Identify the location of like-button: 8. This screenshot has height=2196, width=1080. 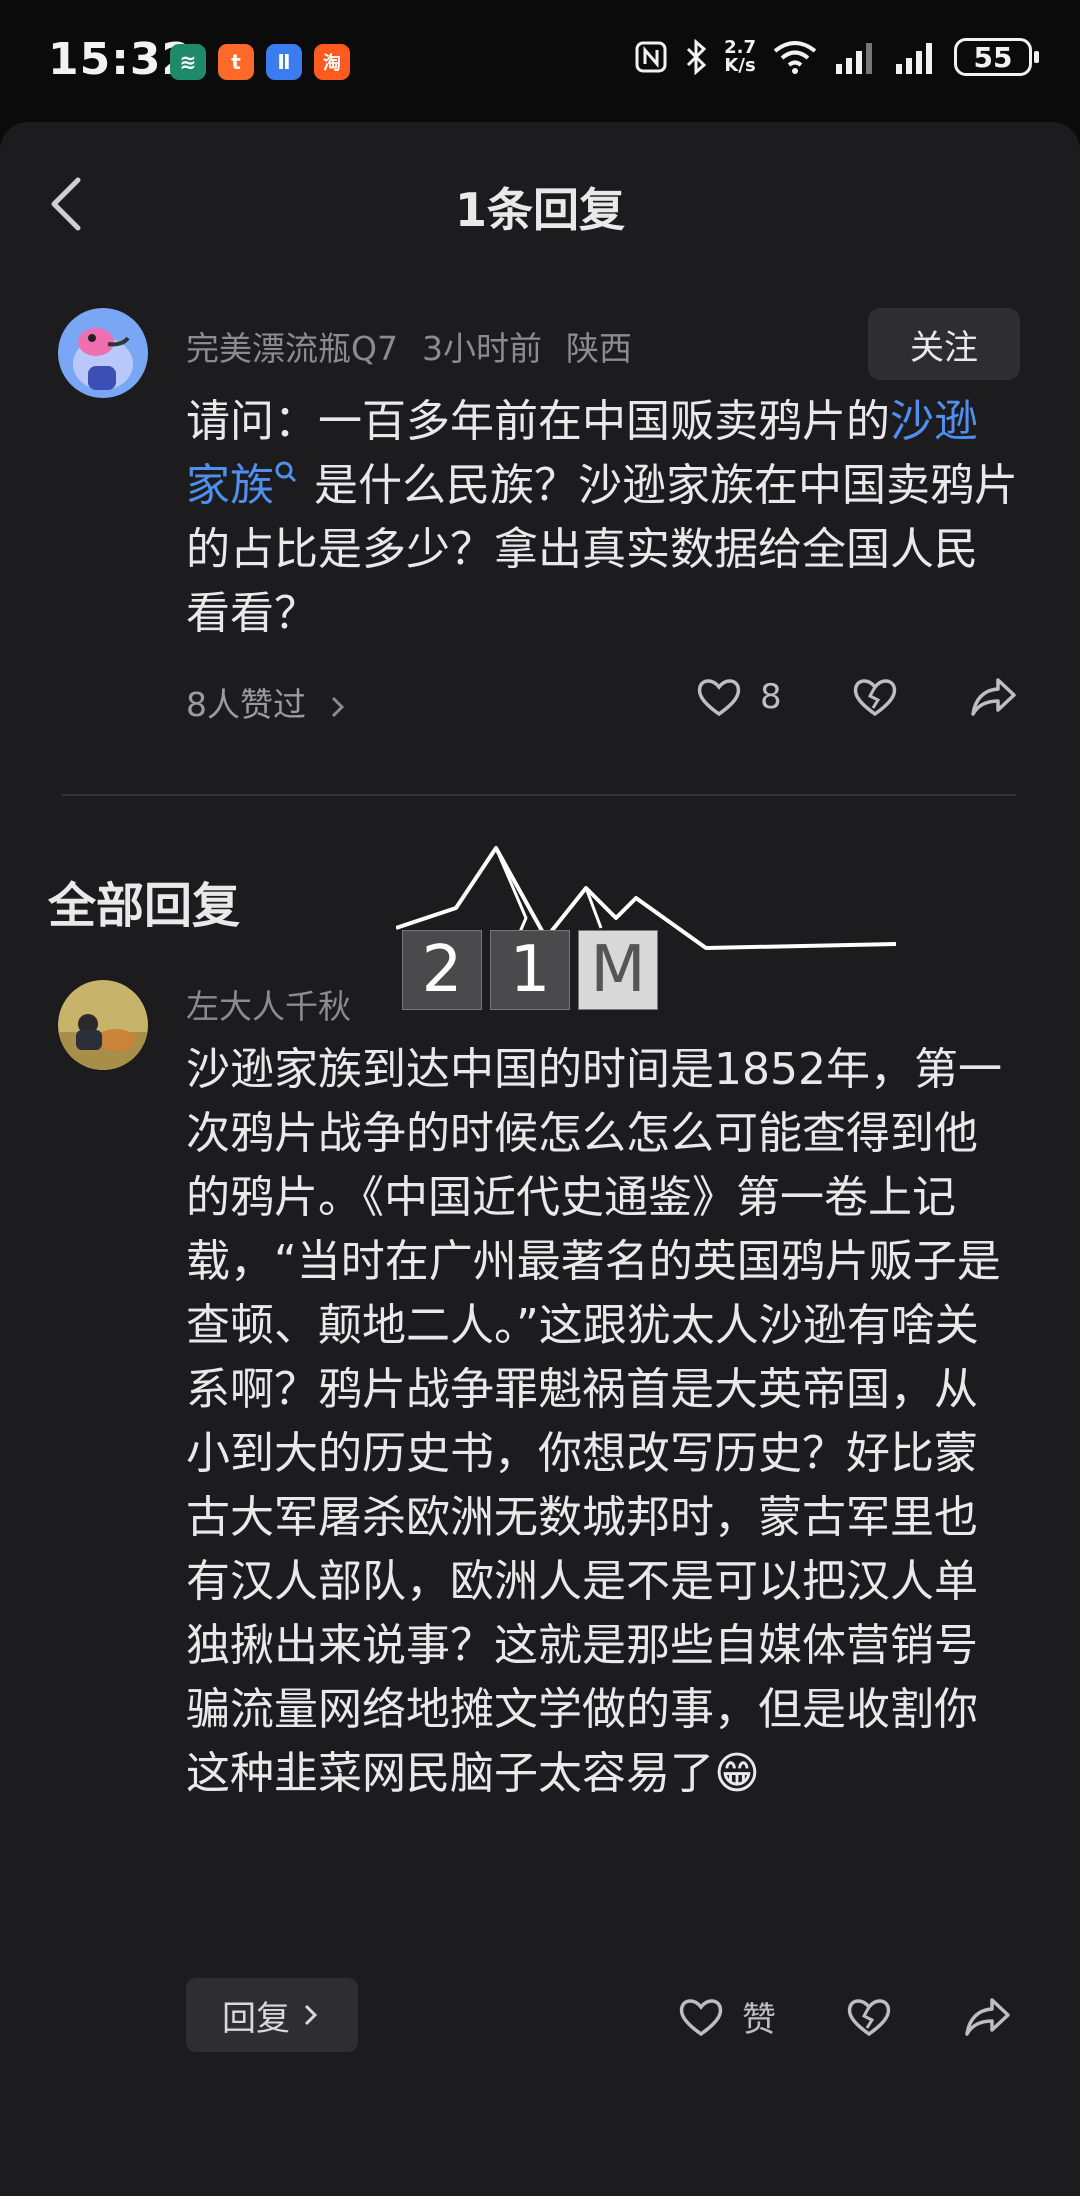
(739, 697).